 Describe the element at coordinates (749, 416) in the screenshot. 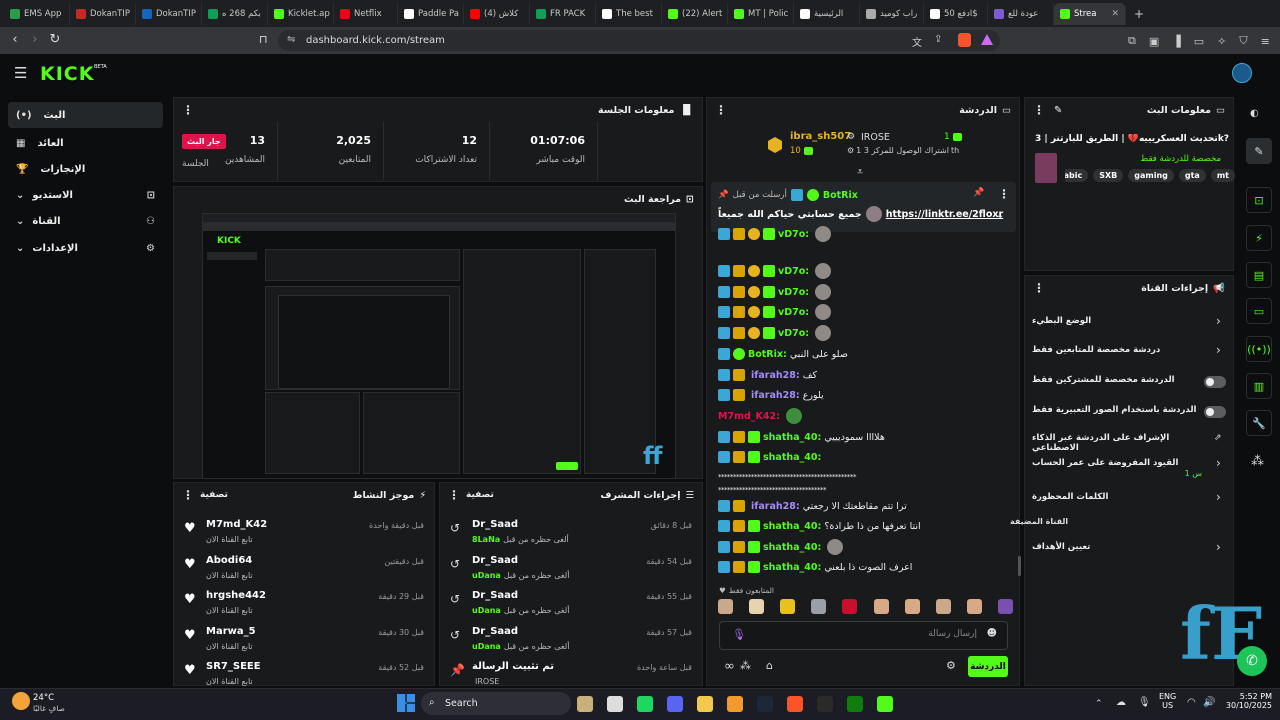

I see `chat-username: M7md_K42:` at that location.